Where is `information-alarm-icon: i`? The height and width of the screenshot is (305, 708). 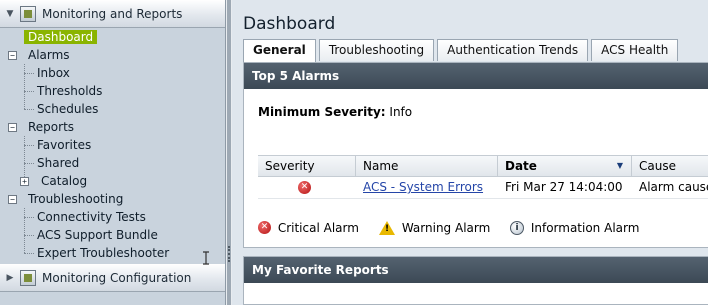 information-alarm-icon: i is located at coordinates (517, 227).